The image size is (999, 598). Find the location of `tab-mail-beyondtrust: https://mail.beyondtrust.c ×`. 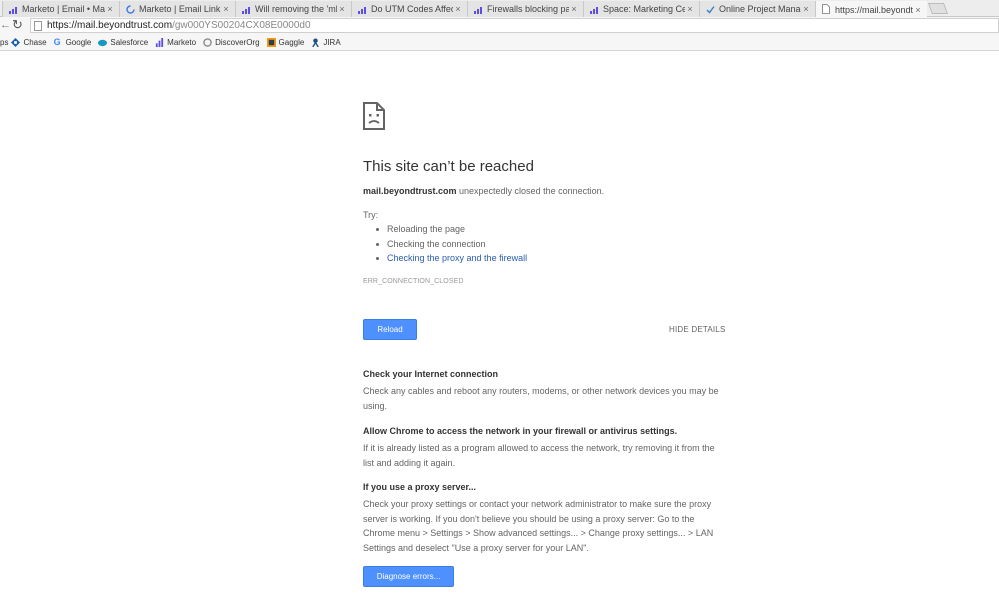

tab-mail-beyondtrust: https://mail.beyondtrust.c × is located at coordinates (871, 9).